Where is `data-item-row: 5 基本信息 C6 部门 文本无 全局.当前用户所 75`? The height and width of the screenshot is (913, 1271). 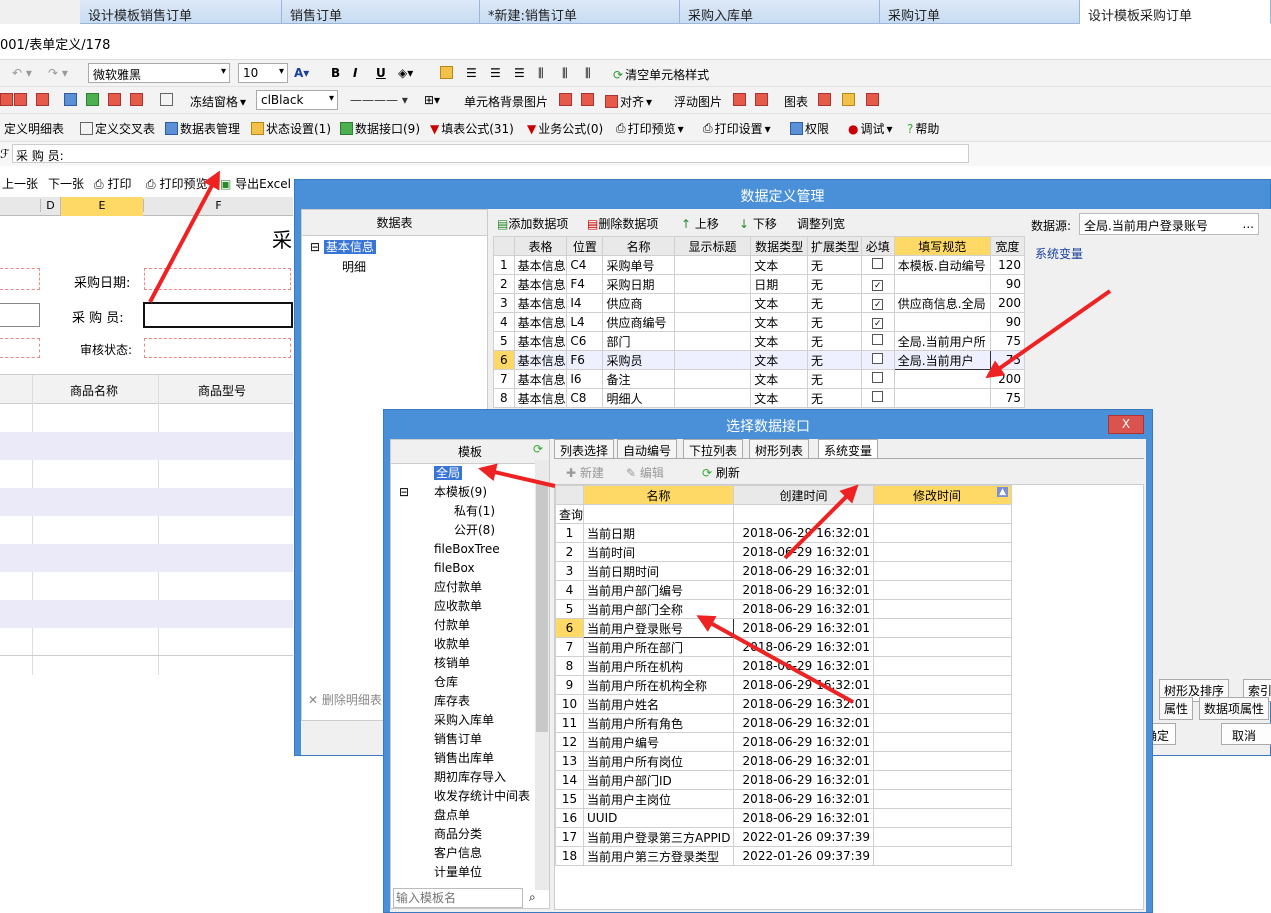 data-item-row: 5 基本信息 C6 部门 文本无 全局.当前用户所 75 is located at coordinates (759, 341).